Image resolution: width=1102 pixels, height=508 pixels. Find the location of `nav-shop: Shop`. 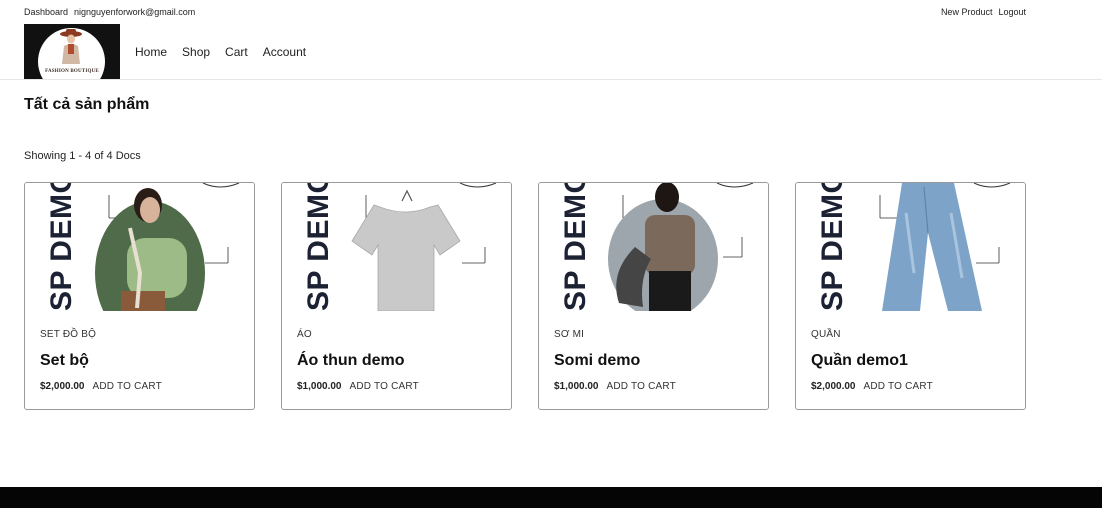

nav-shop: Shop is located at coordinates (196, 52).